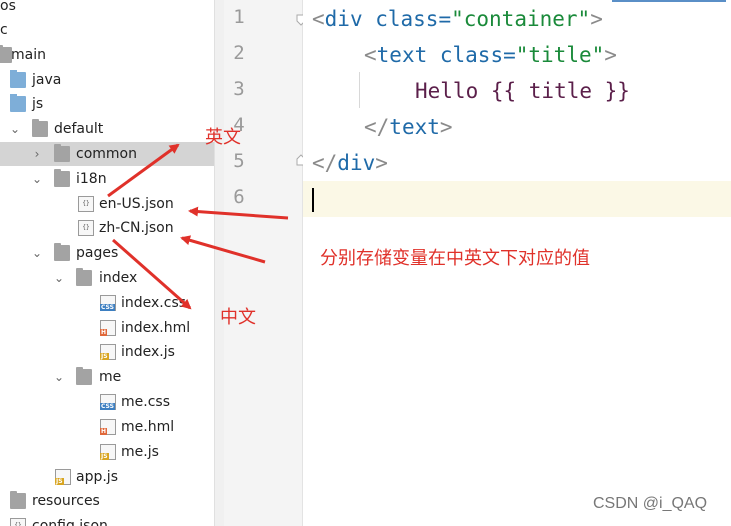 The height and width of the screenshot is (526, 731). I want to click on tree-item-label: default, so click(79, 129).